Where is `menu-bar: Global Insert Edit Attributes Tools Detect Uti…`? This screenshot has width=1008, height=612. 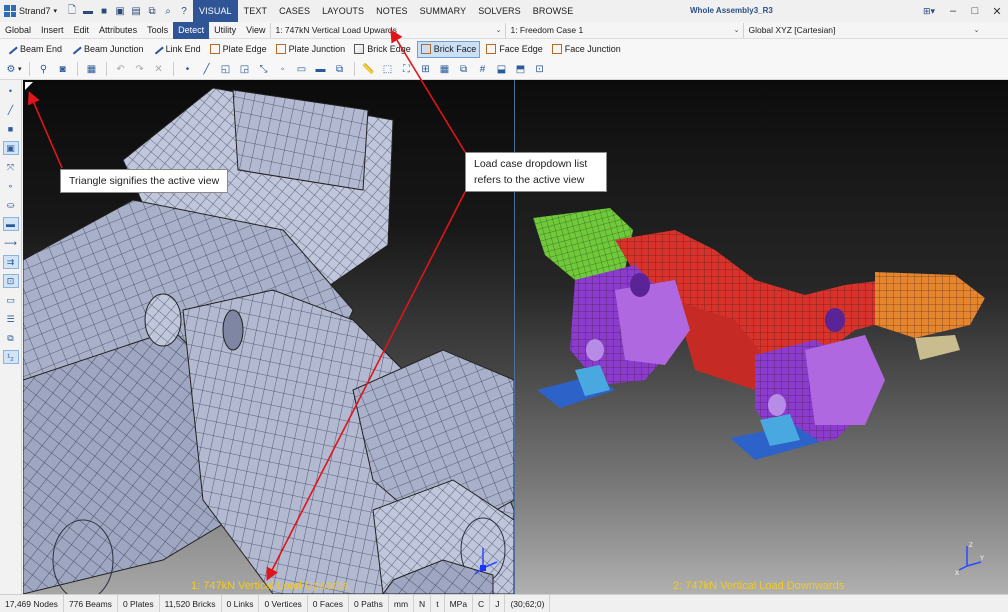 menu-bar: Global Insert Edit Attributes Tools Detect Uti… is located at coordinates (504, 30).